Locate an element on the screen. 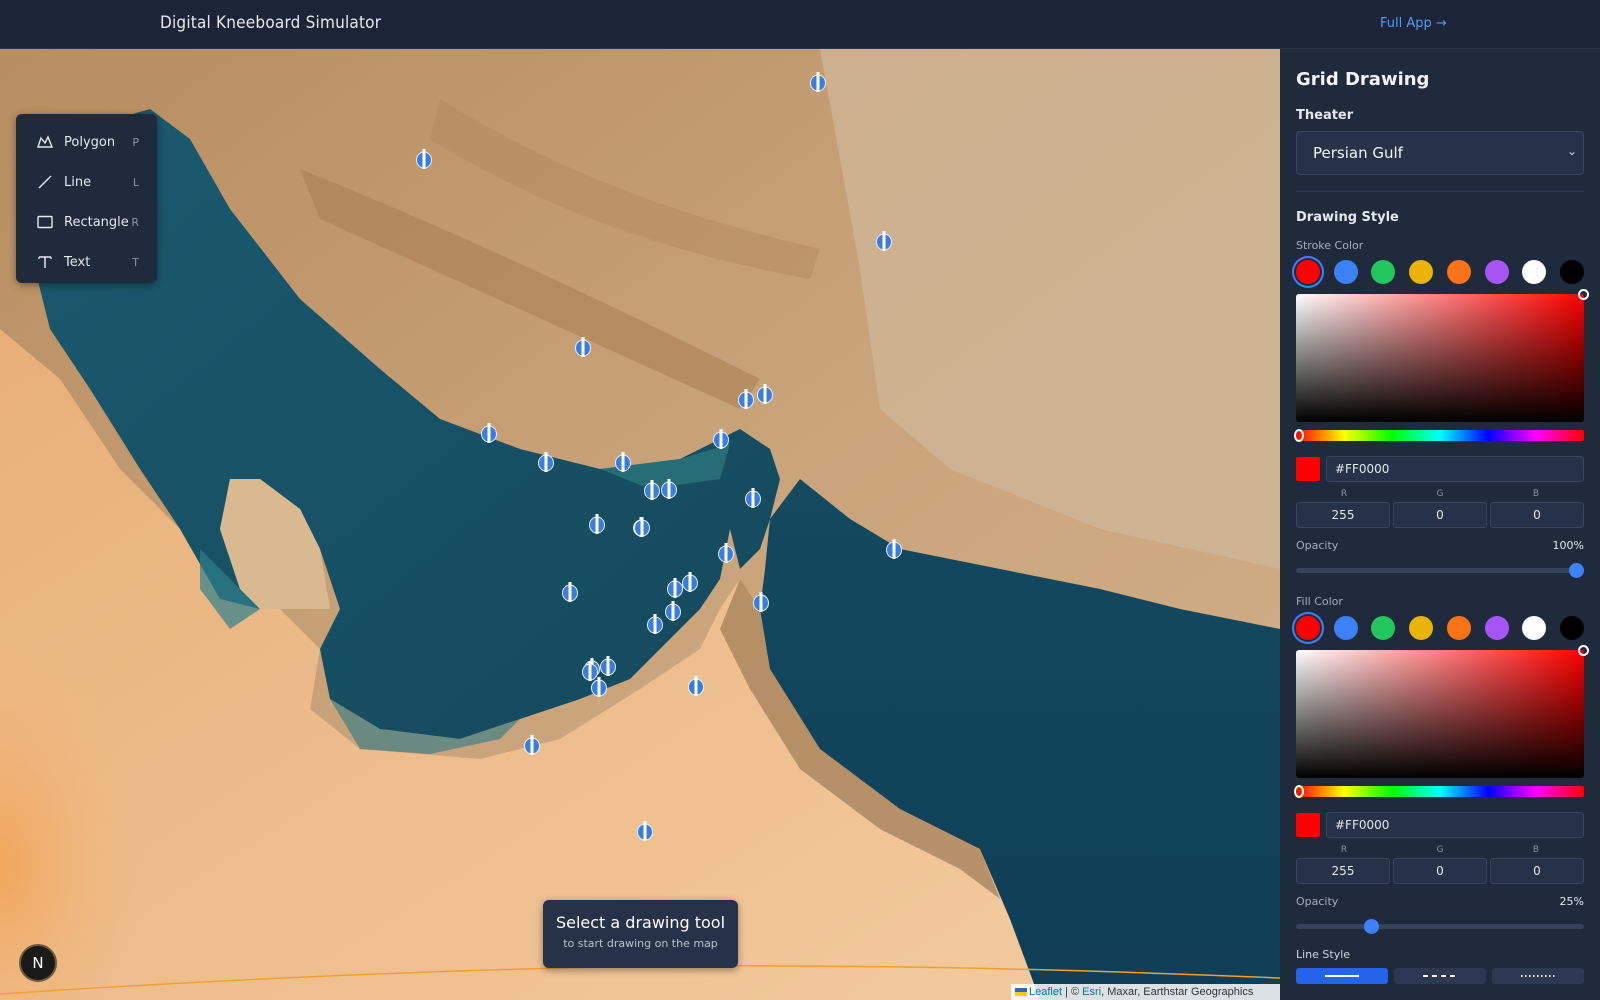 This screenshot has height=1000, width=1600. stroke-hue-slider is located at coordinates (1439, 435).